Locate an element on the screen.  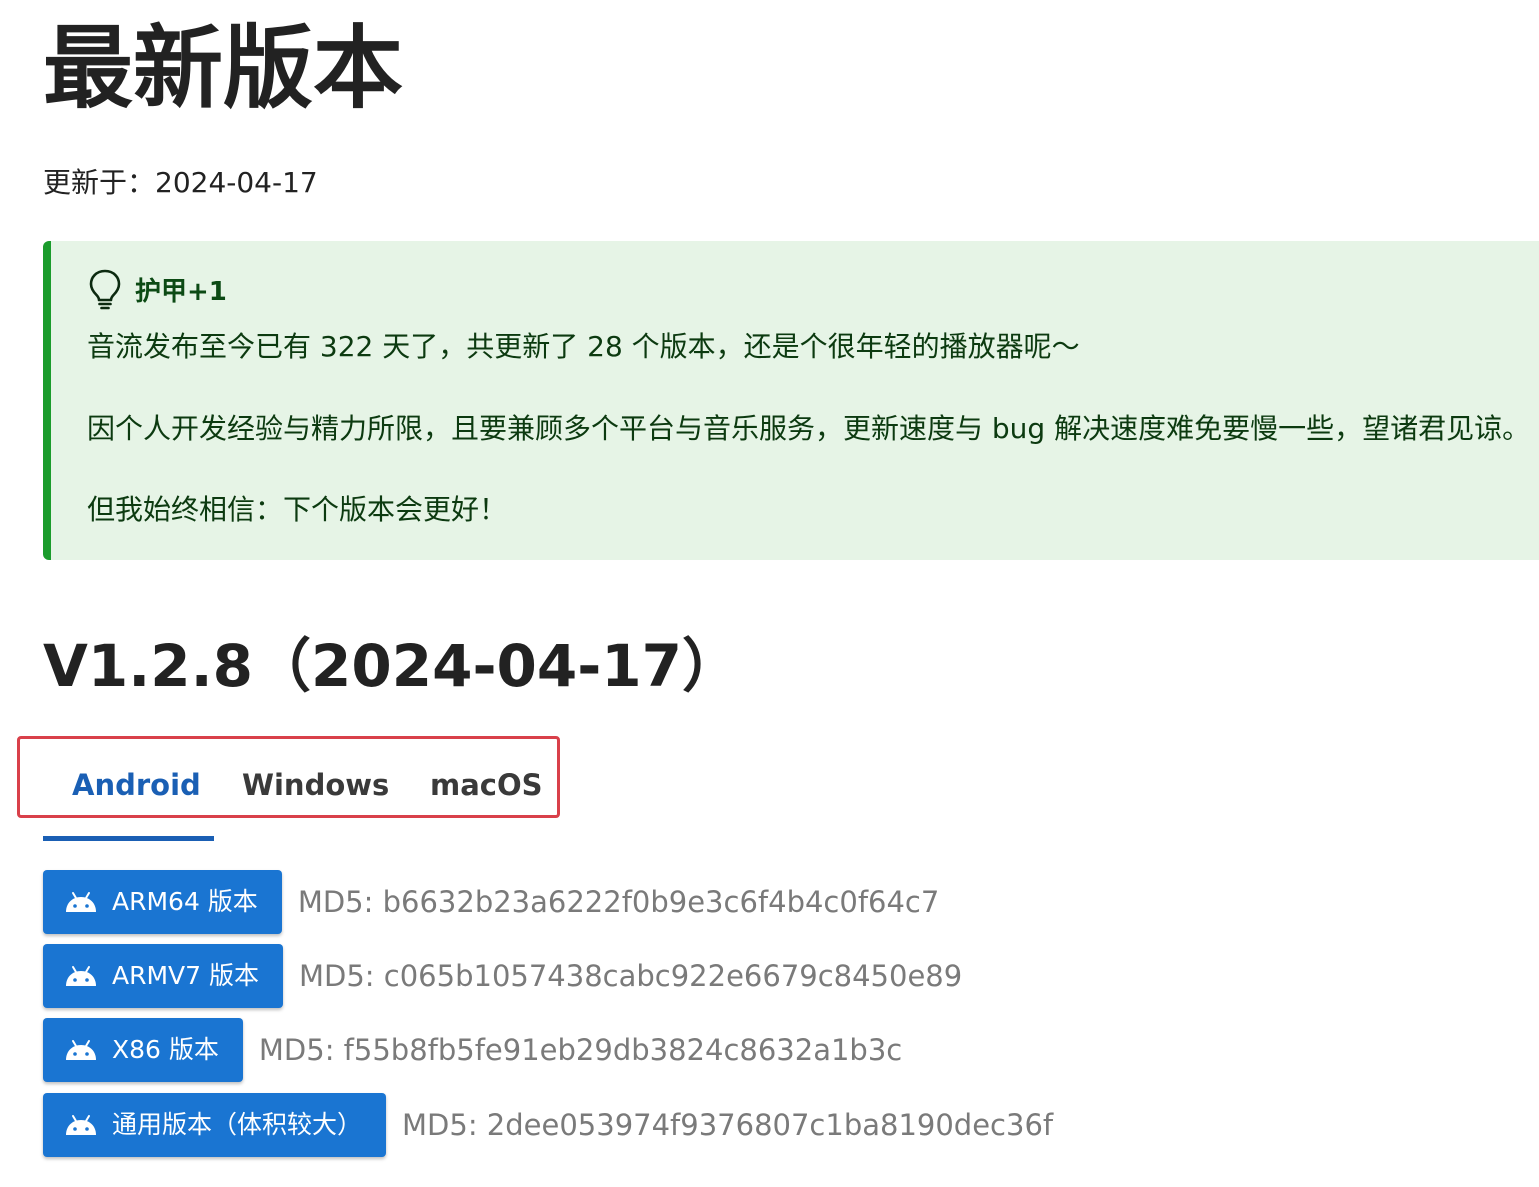
tip-header: 护甲+1 is located at coordinates (157, 289).